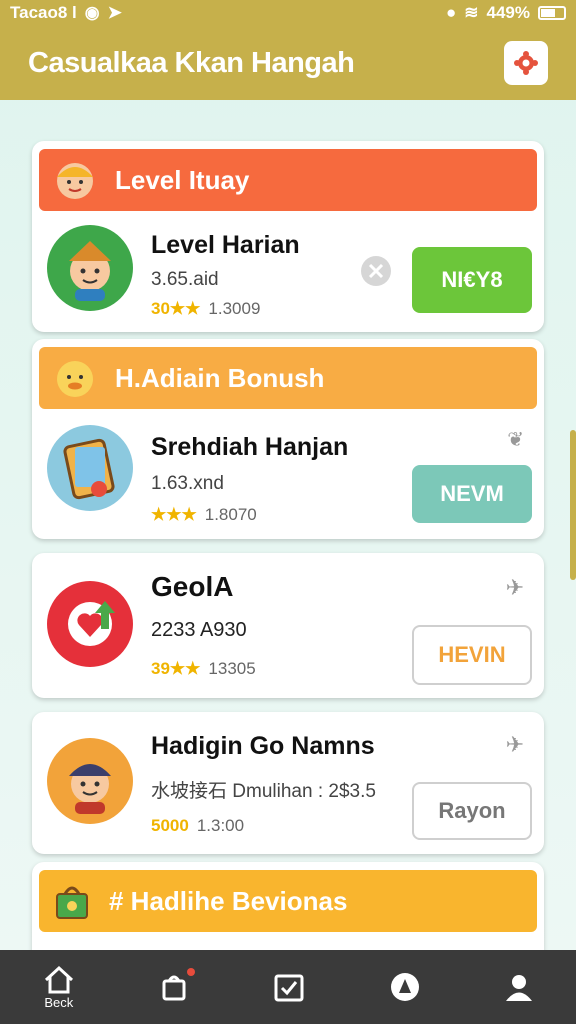  I want to click on item-subtitle: 1.63.xnd, so click(187, 483).